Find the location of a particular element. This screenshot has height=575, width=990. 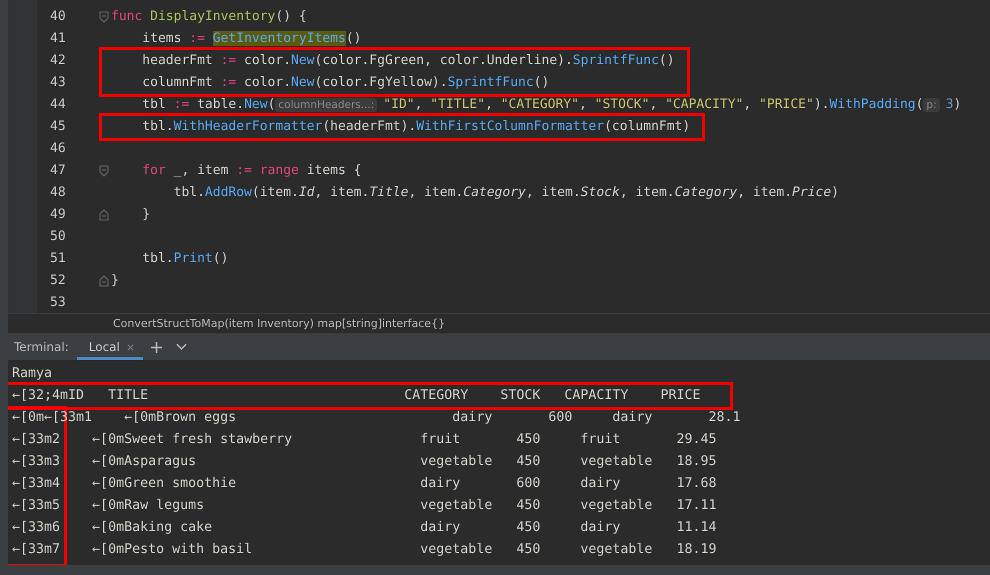

code-line: columnFmt := color.New(color.FgYellow).SprintfFunc() is located at coordinates (345, 83).